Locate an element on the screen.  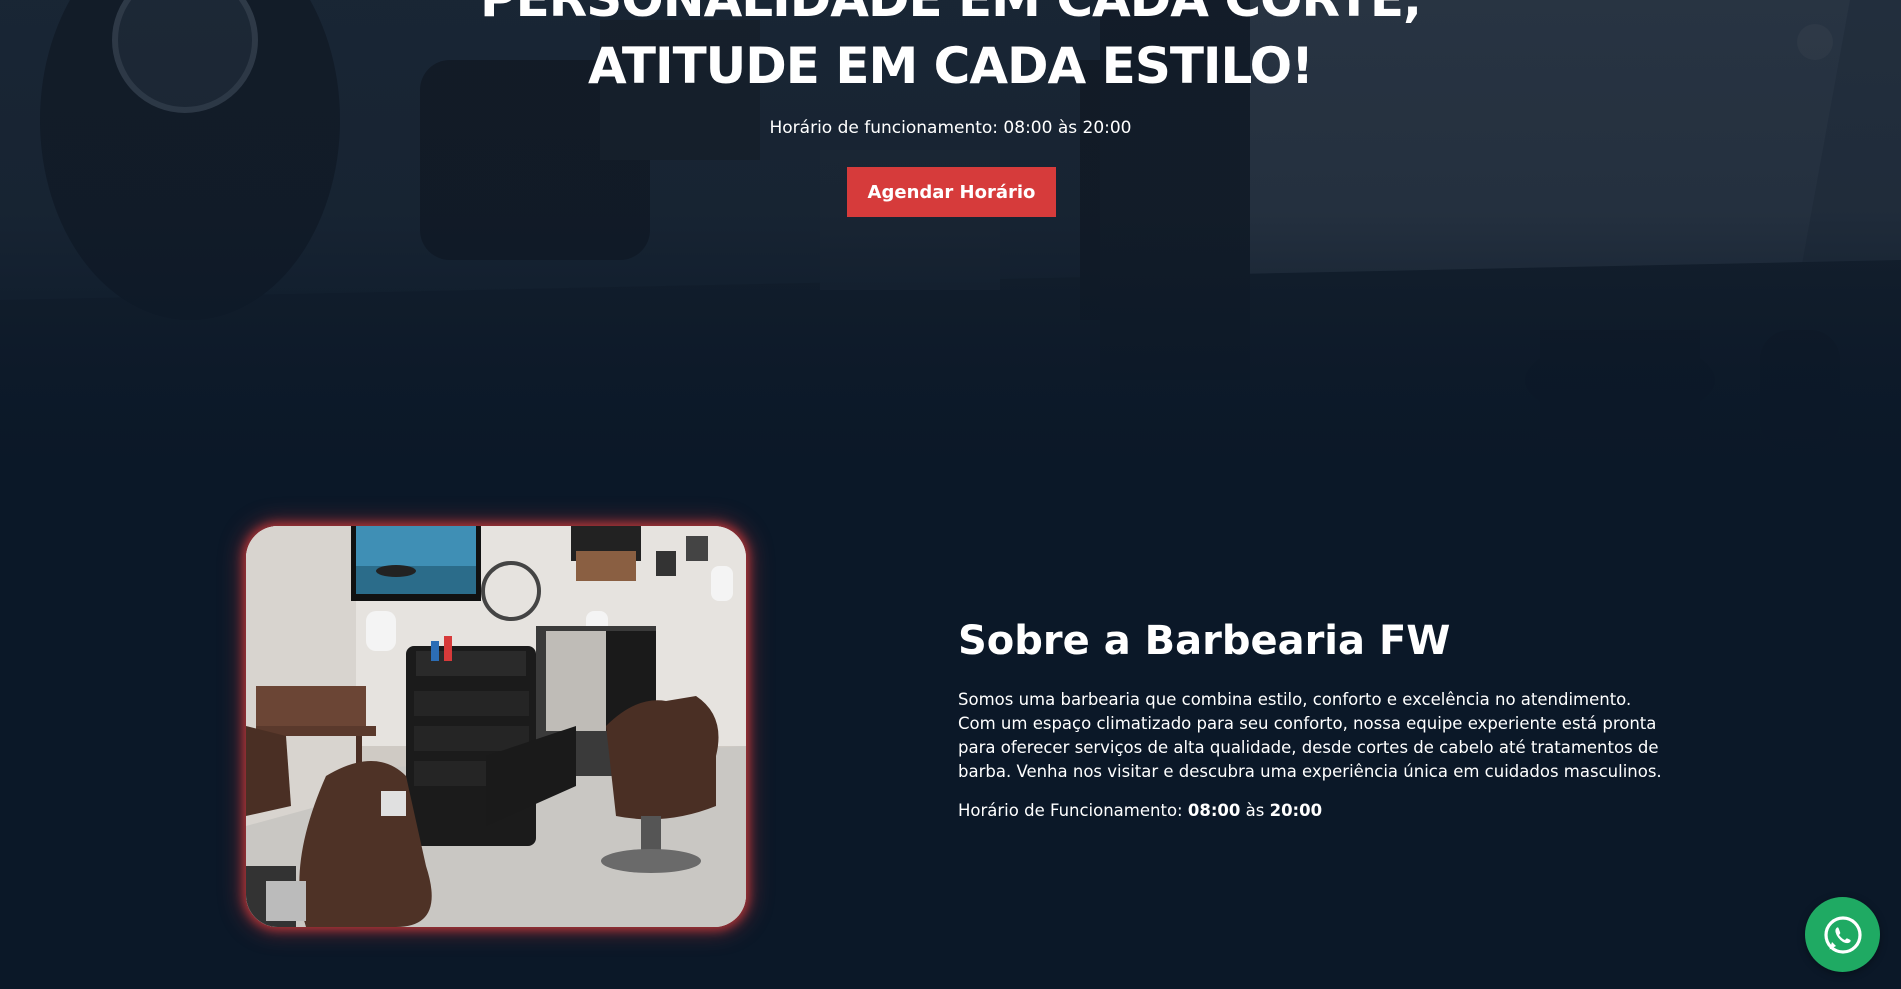
about-image is located at coordinates (496, 726).